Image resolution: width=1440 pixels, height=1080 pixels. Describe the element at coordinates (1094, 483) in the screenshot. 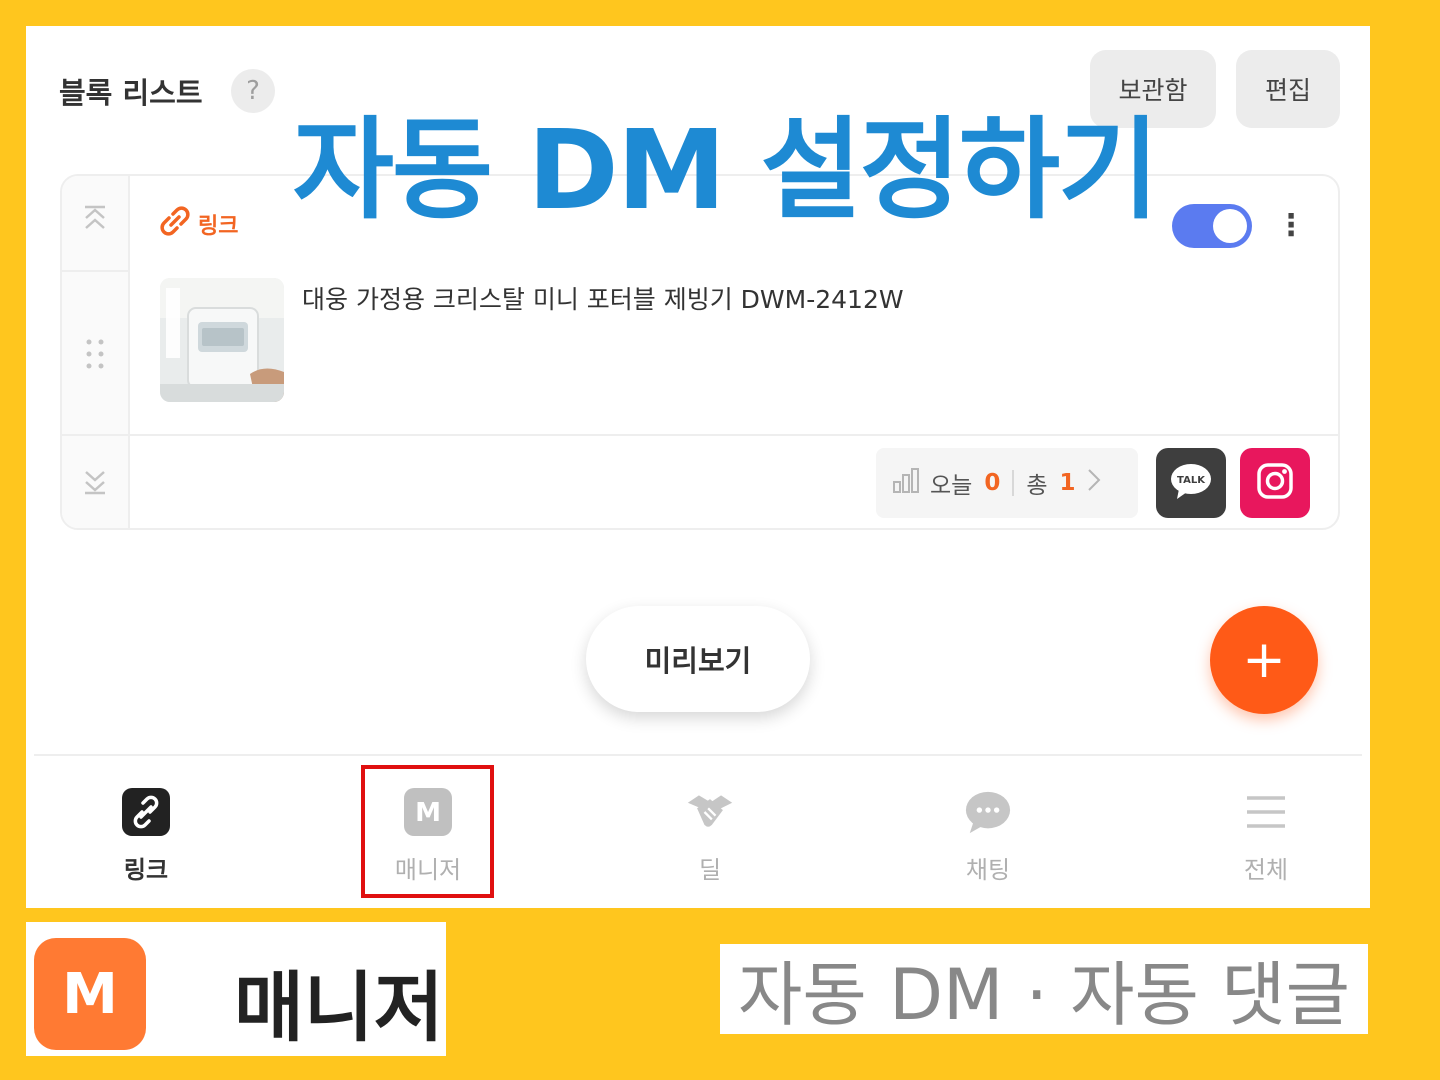

I see `chevron-right-icon` at that location.